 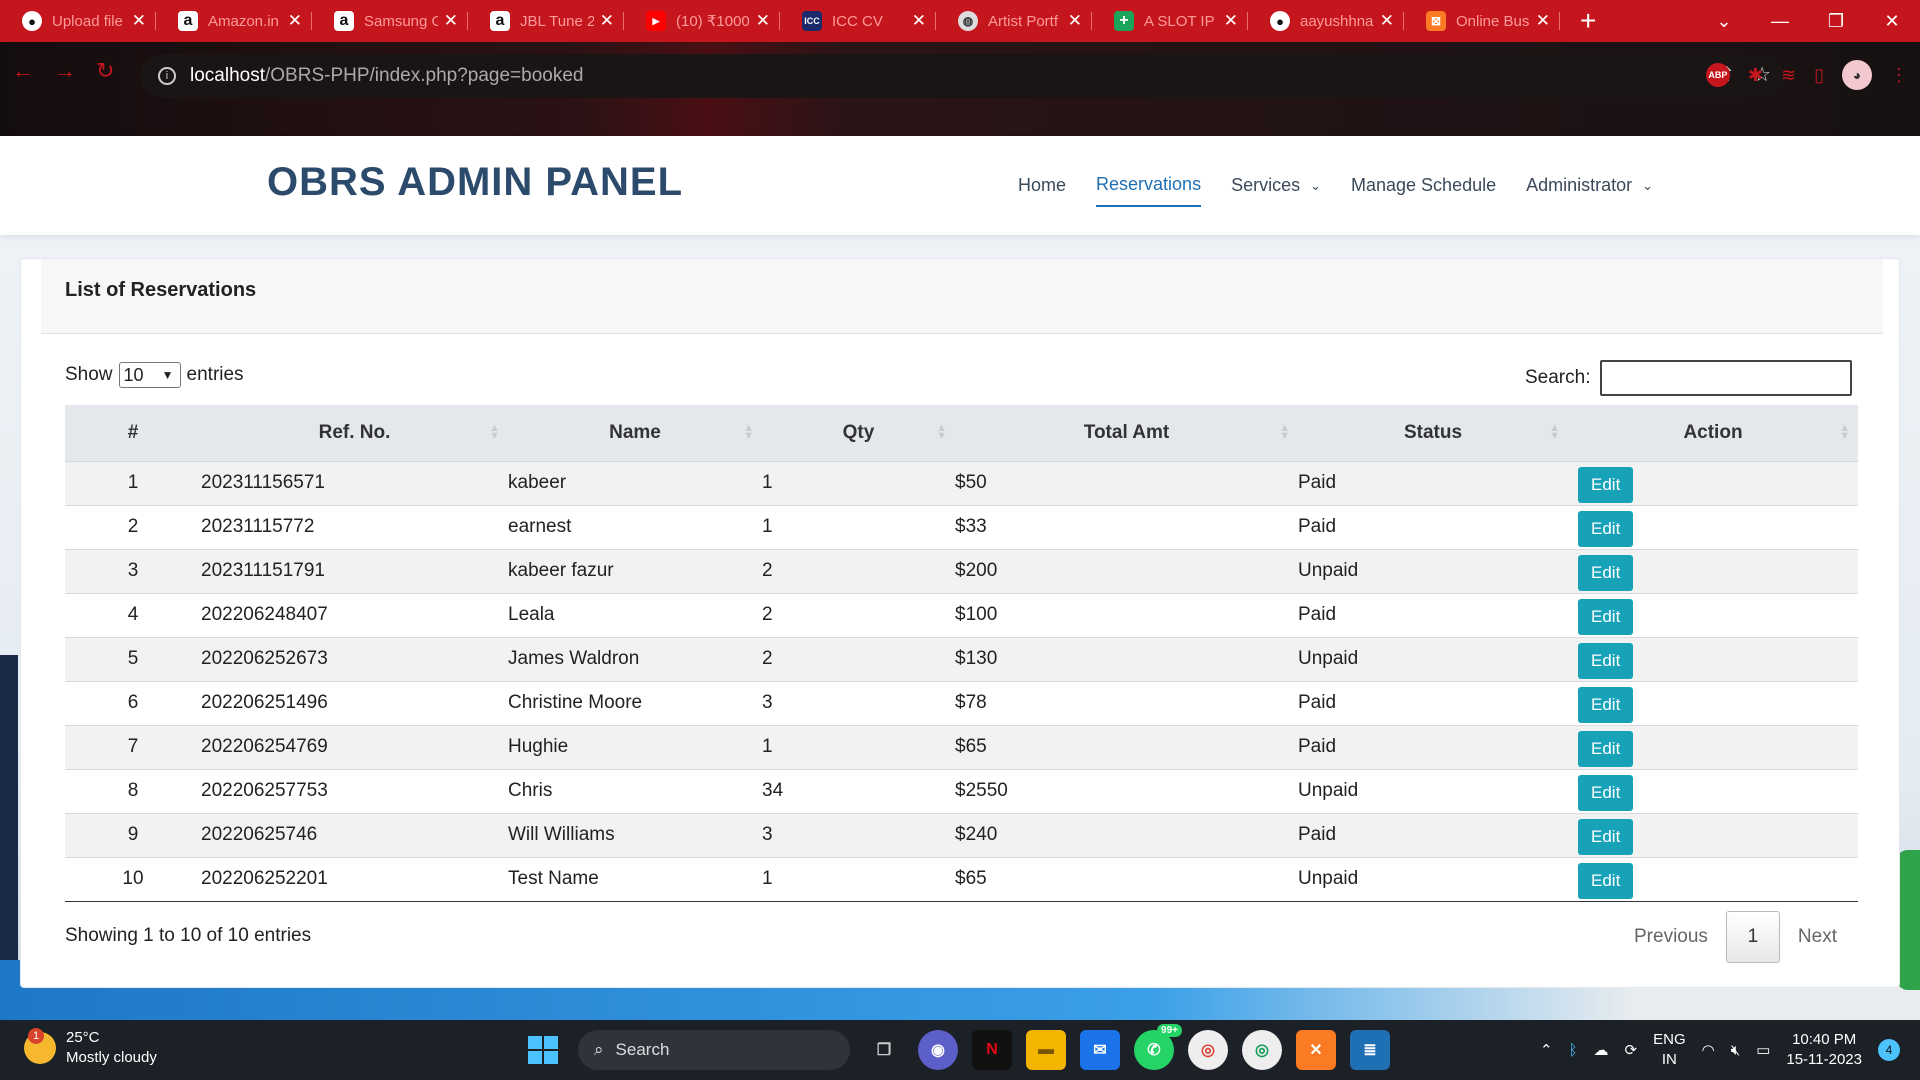 What do you see at coordinates (635, 433) in the screenshot?
I see `column-header: Name ▲ ▼` at bounding box center [635, 433].